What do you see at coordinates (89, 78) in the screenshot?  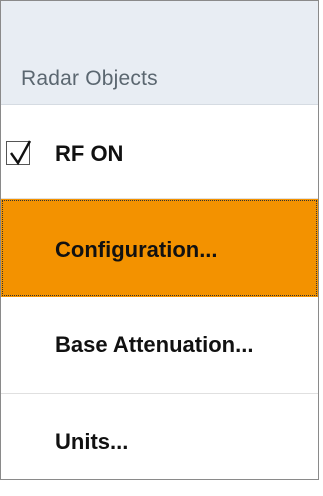 I see `menu-header-title: Radar Objects` at bounding box center [89, 78].